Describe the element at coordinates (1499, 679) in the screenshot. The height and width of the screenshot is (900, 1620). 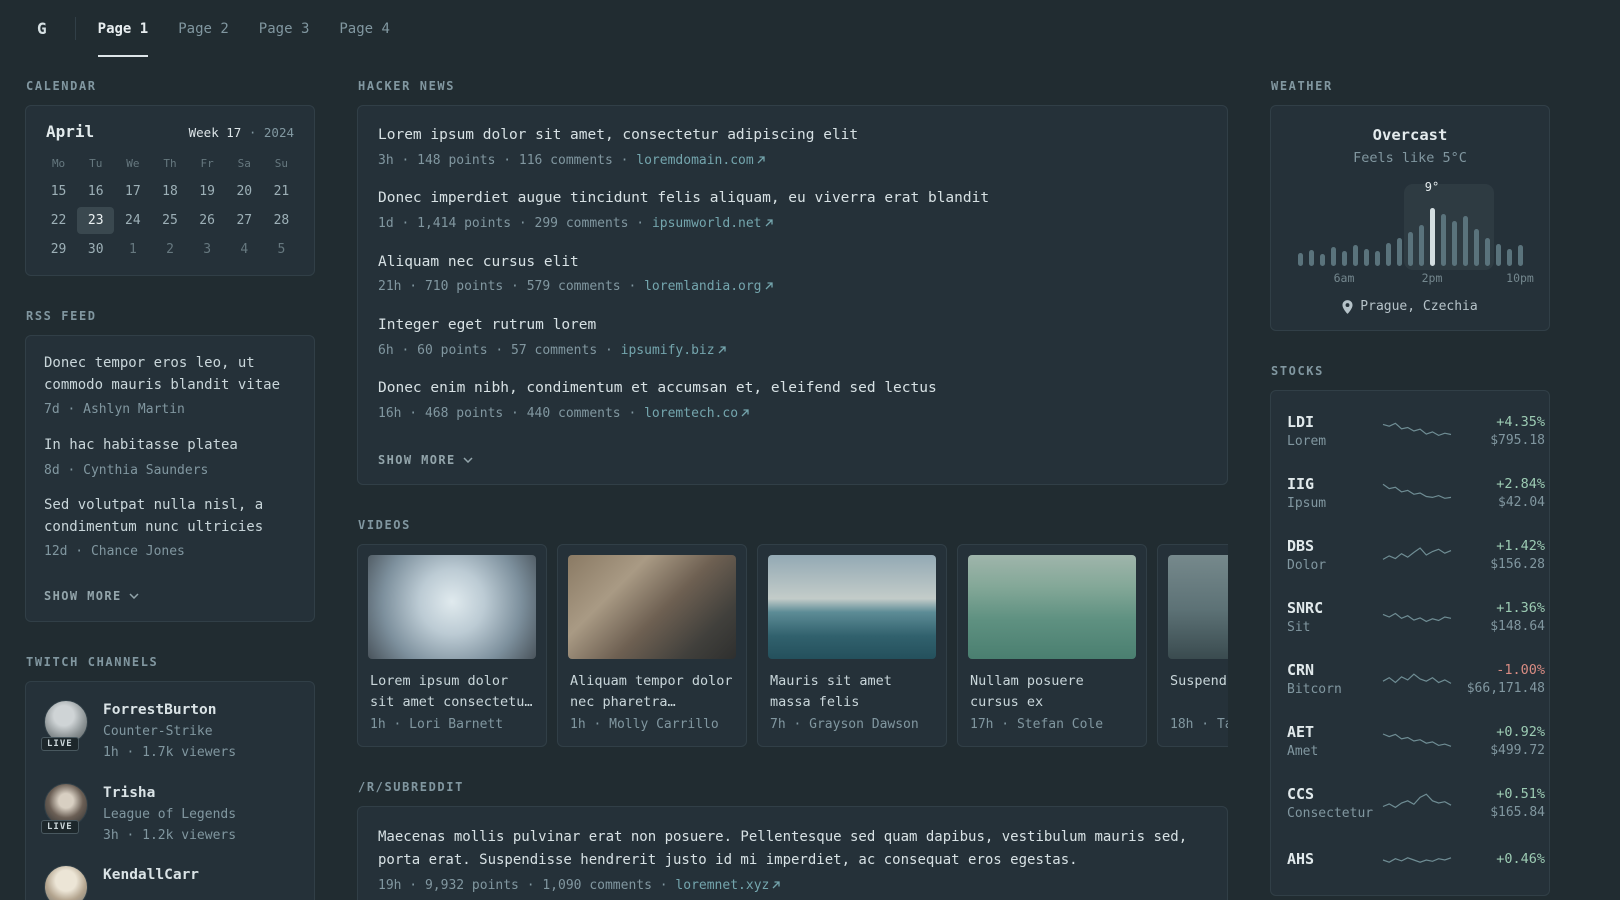
I see `stock-values: -1.00% $66,171.48` at that location.